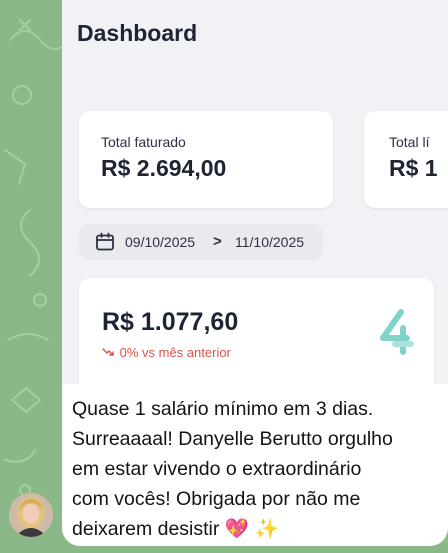 Image resolution: width=448 pixels, height=553 pixels. What do you see at coordinates (164, 168) in the screenshot?
I see `card-value: R$ 2.694,00` at bounding box center [164, 168].